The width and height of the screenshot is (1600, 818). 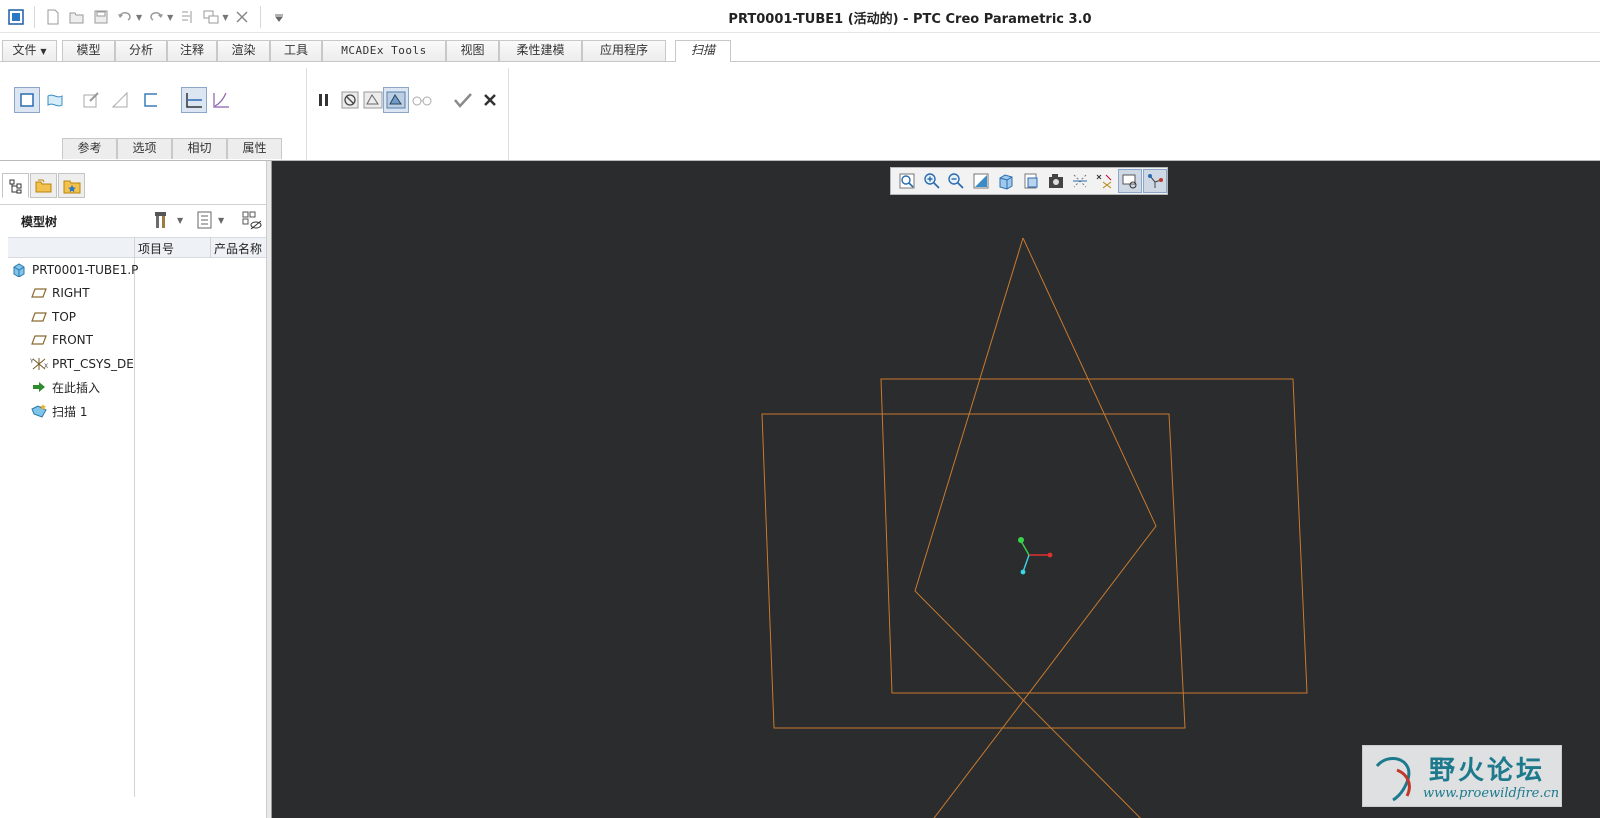 I want to click on subtab-tangency: 相切, so click(x=199, y=148).